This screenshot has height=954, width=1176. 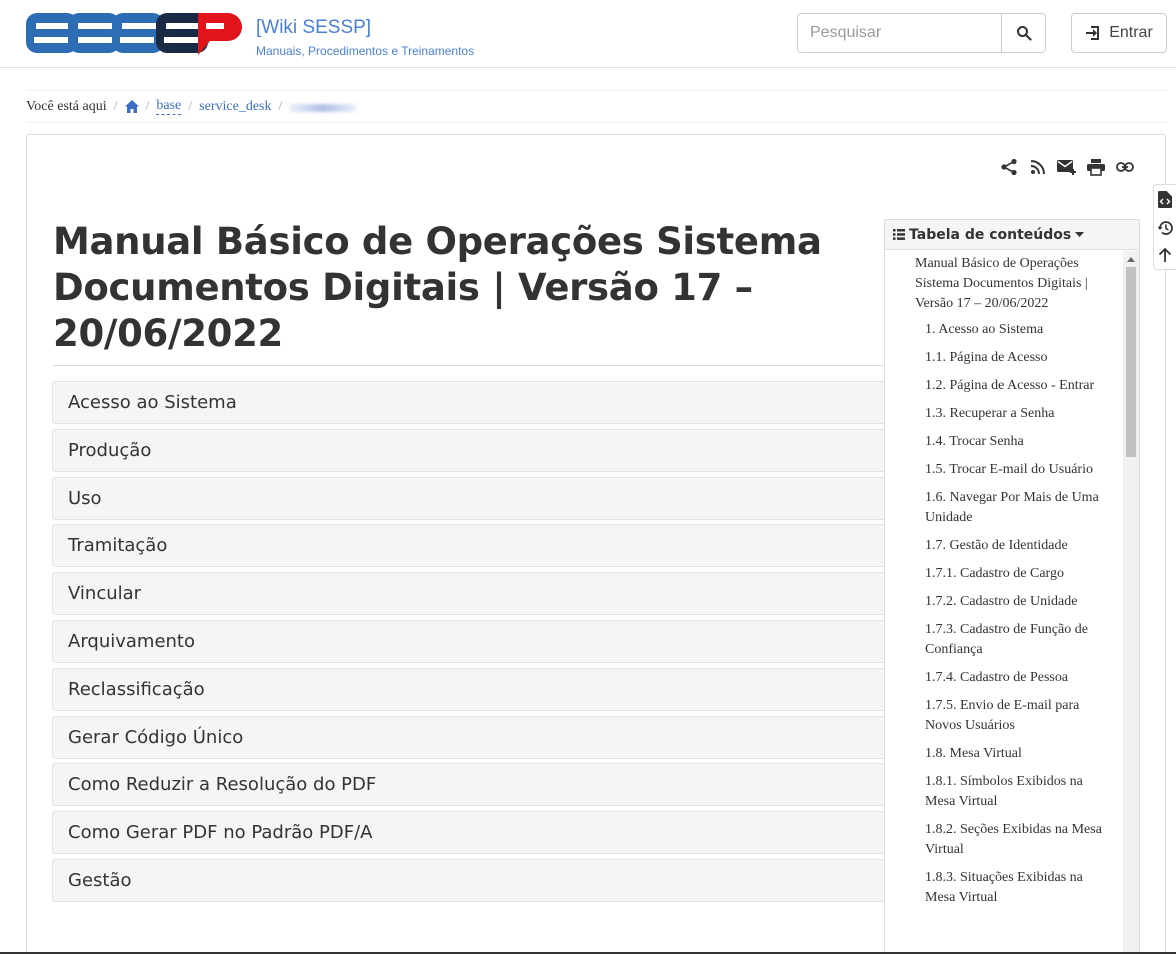 I want to click on site-tagline: Manuais, Procedimentos e Treinamentos, so click(x=365, y=51).